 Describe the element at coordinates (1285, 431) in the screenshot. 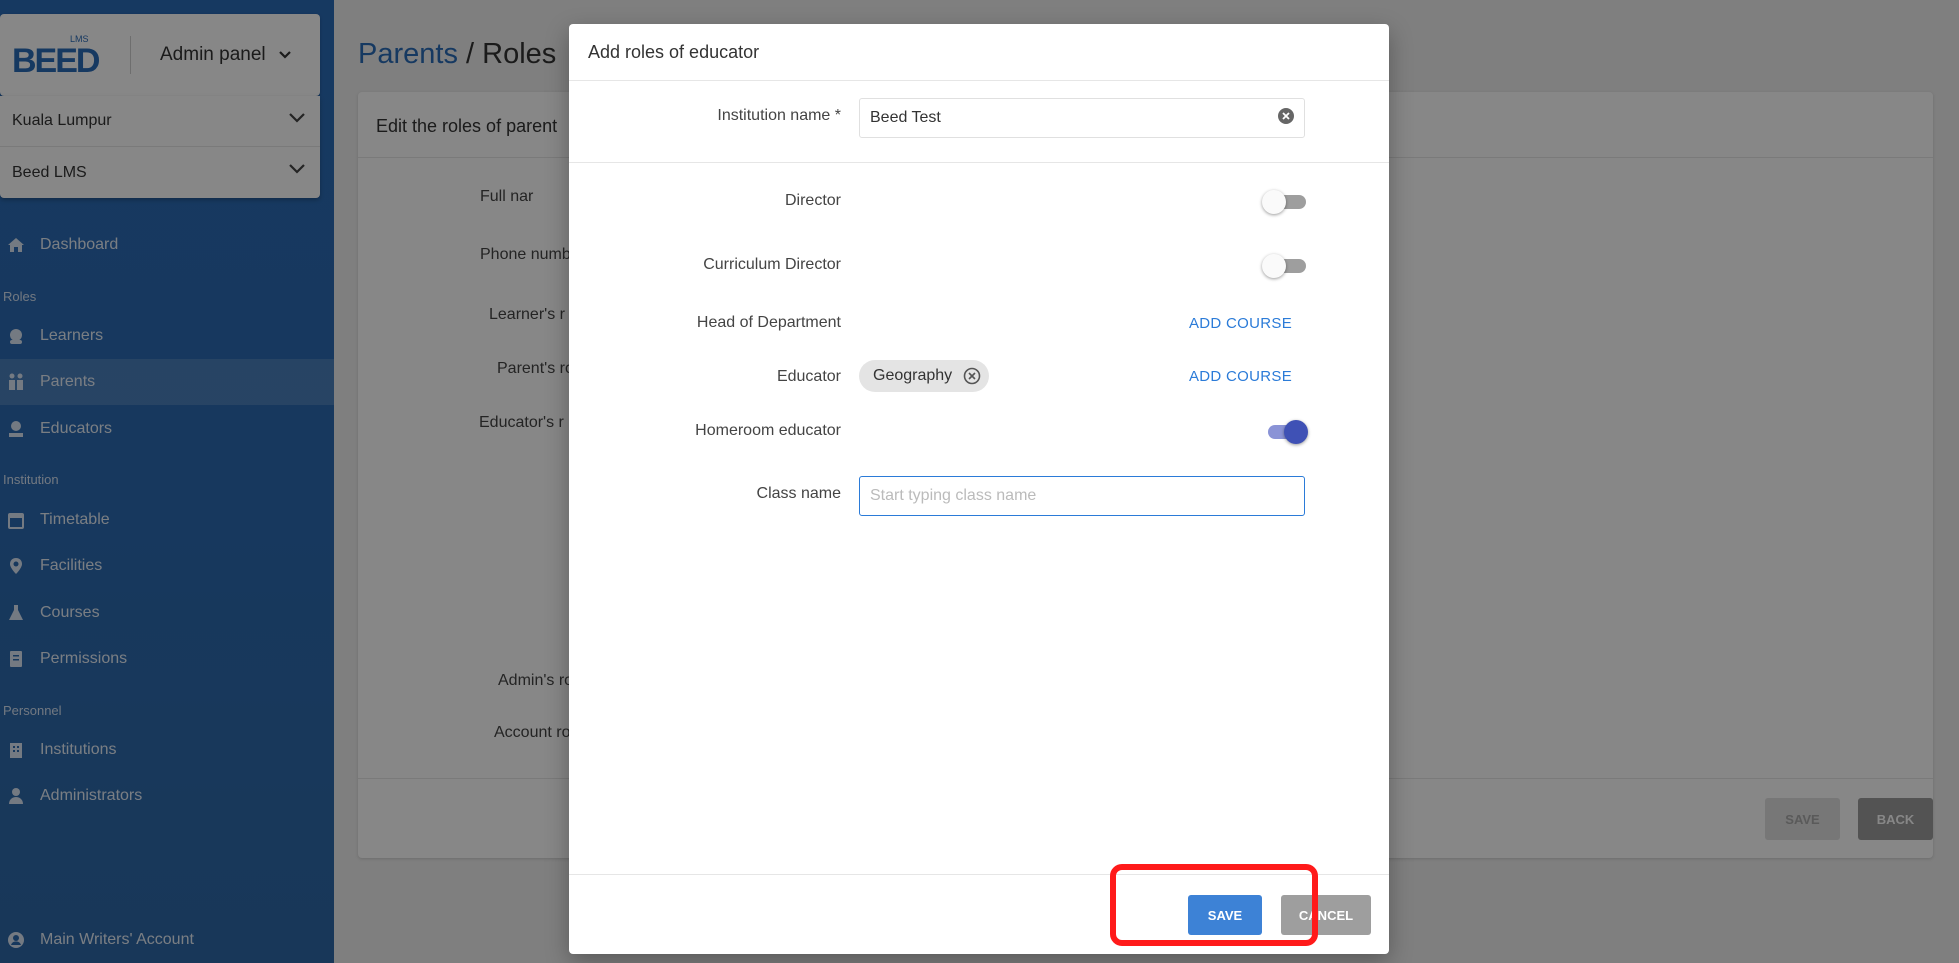

I see `homeroom-educator-toggle` at that location.